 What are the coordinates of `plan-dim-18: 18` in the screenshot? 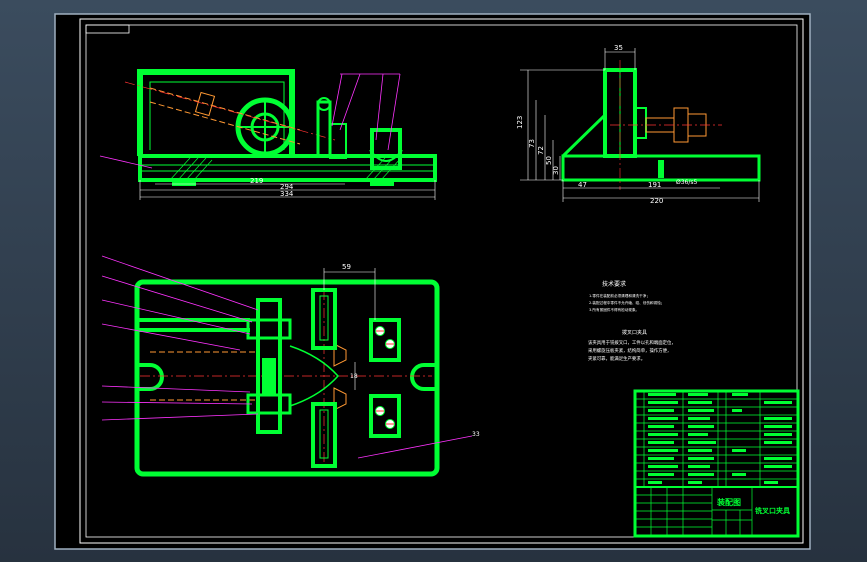 It's located at (354, 376).